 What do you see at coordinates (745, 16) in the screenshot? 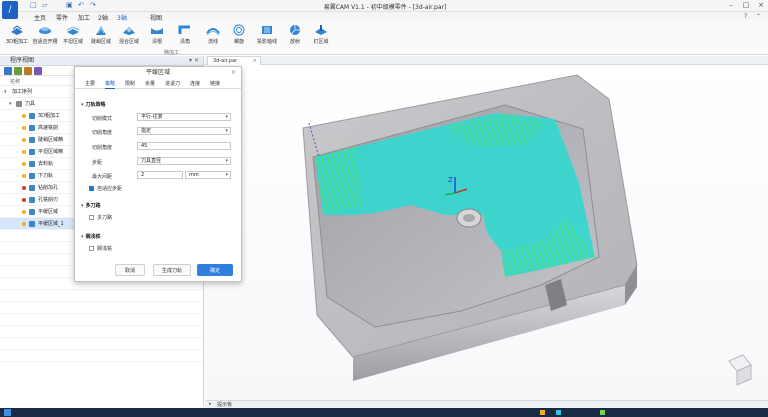
I see `help-icon: ?` at bounding box center [745, 16].